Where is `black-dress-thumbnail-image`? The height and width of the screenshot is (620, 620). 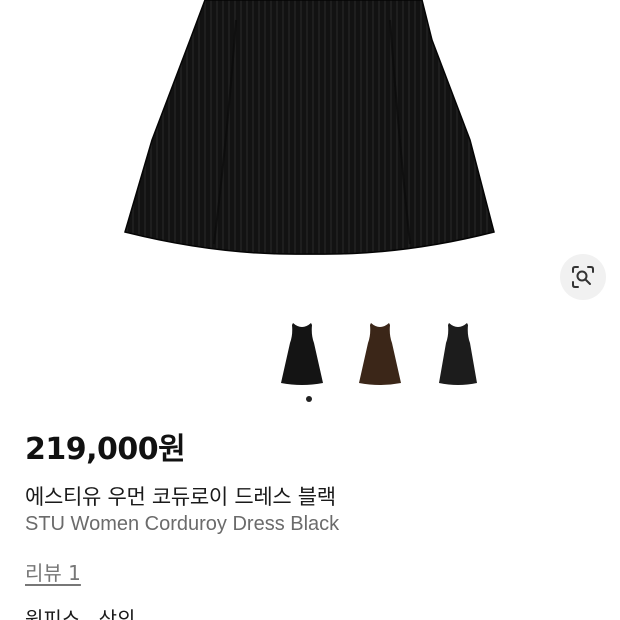 black-dress-thumbnail-image is located at coordinates (302, 354).